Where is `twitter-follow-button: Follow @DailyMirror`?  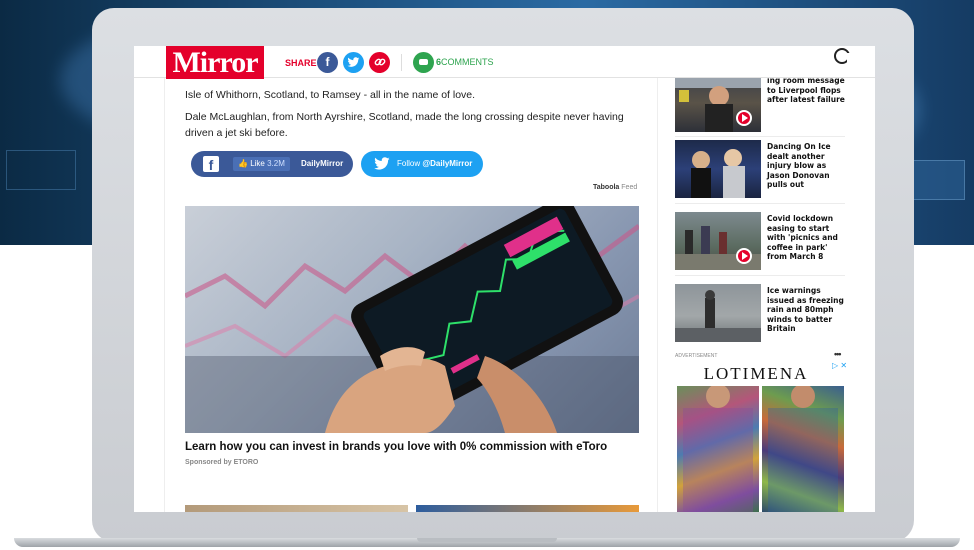
twitter-follow-button: Follow @DailyMirror is located at coordinates (422, 164).